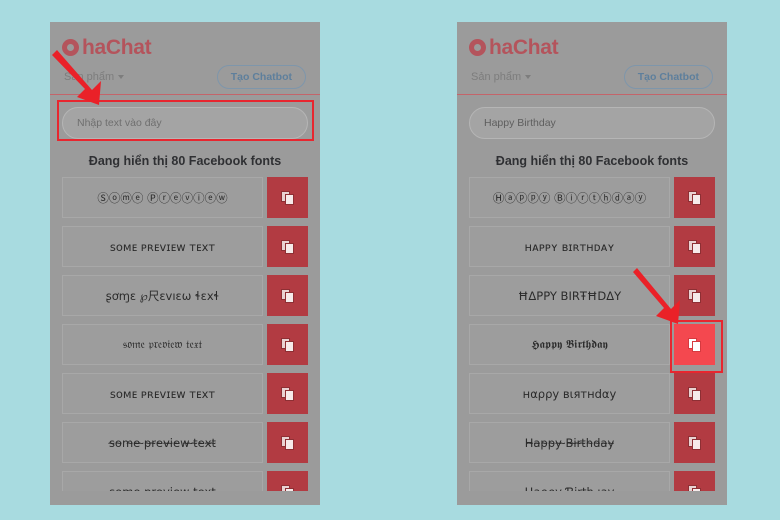 This screenshot has width=780, height=520. I want to click on font-preview-text: ѕᴏᴍᴇ ᴘʀᴇᴠɪᴇᴡ ᴛᴇxᴛ, so click(162, 246).